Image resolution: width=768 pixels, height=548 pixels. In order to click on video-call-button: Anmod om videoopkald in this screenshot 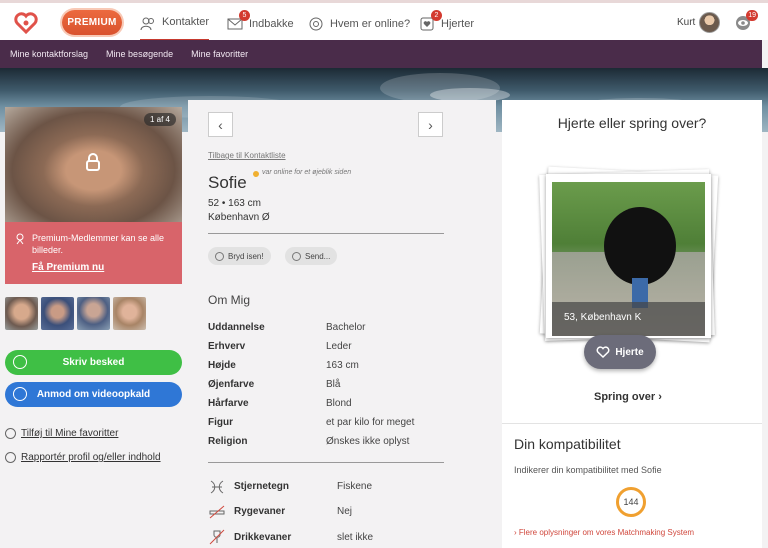, I will do `click(93, 394)`.